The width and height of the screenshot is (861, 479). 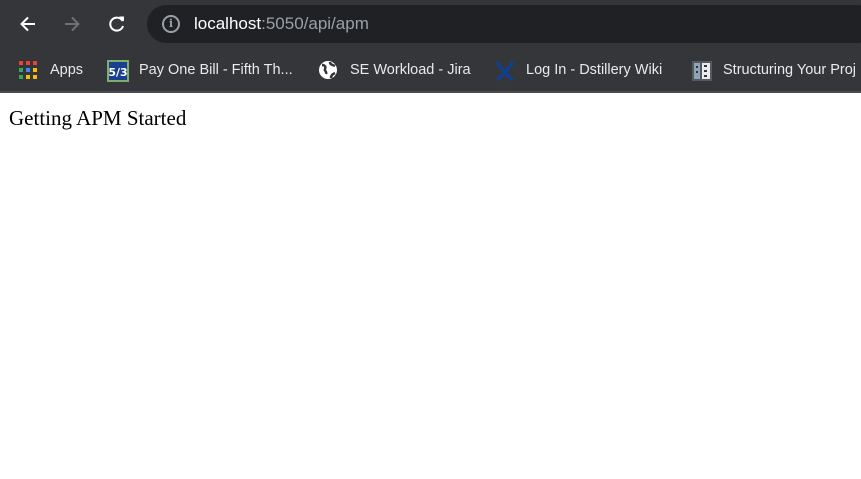 I want to click on back-button, so click(x=28, y=24).